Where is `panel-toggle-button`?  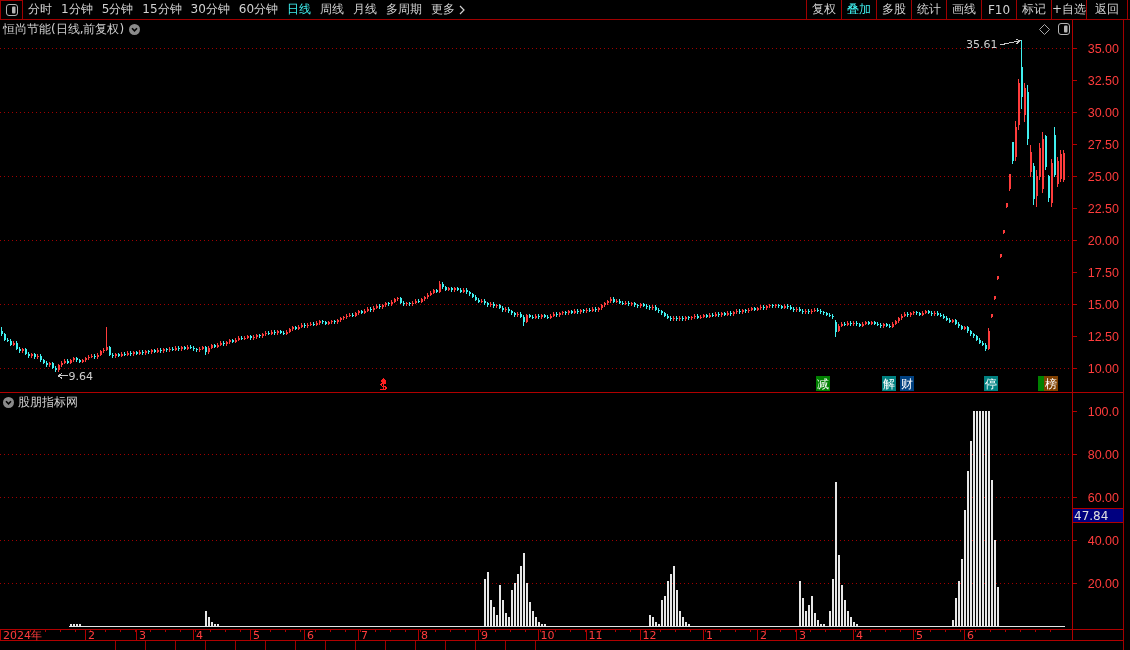 panel-toggle-button is located at coordinates (11, 9).